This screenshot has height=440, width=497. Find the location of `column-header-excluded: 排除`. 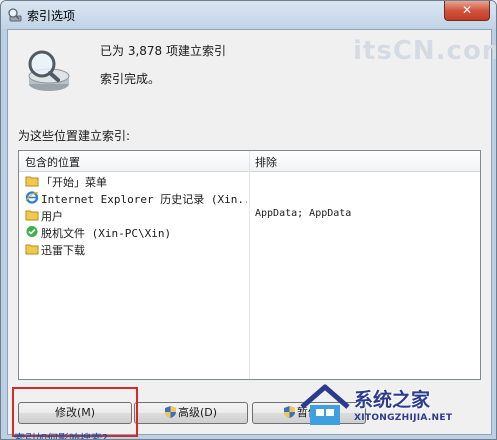

column-header-excluded: 排除 is located at coordinates (266, 162).